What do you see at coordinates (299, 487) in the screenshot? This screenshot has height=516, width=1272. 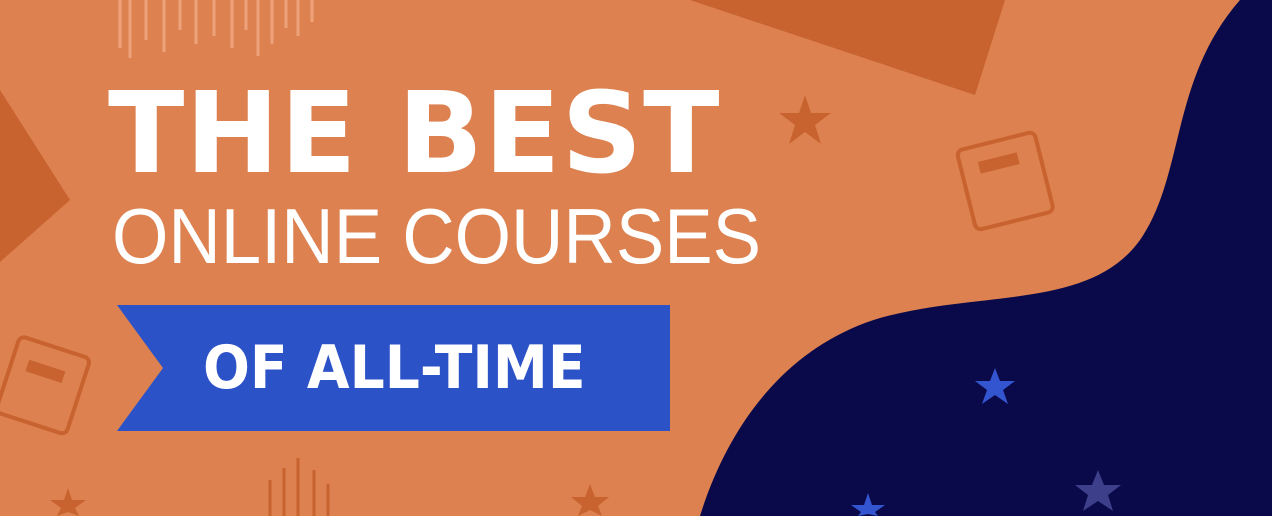 I see `barcode-lines-bottom` at bounding box center [299, 487].